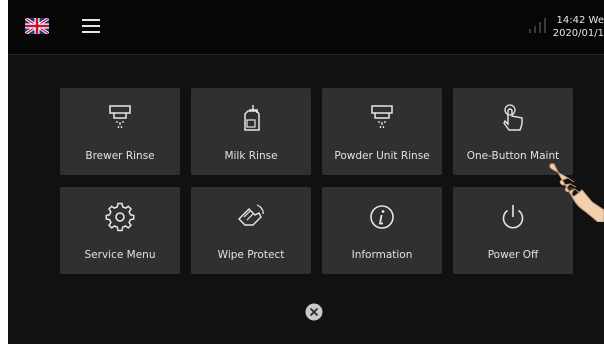  I want to click on pointing-hand-illustration, so click(576, 192).